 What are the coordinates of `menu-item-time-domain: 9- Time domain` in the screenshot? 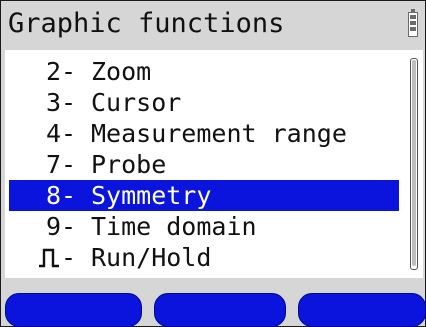 It's located at (204, 226).